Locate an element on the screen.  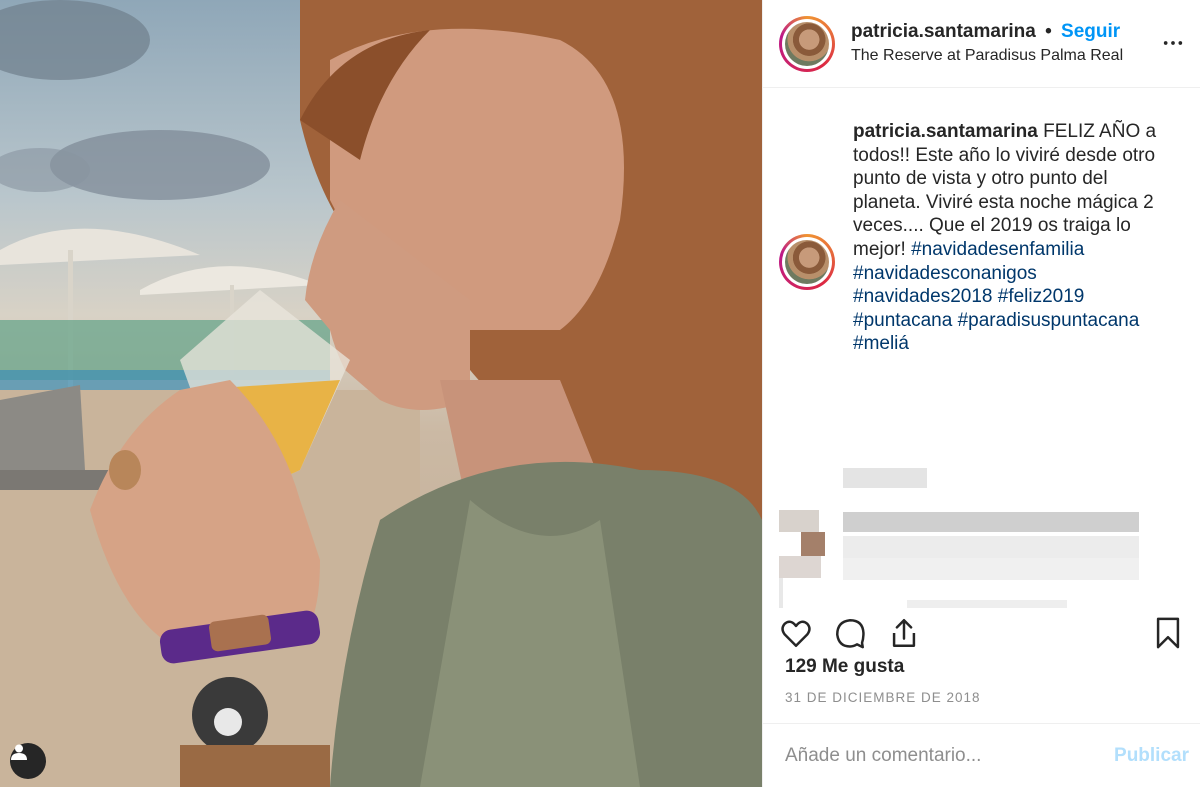
username-link: patricia.santamarina is located at coordinates (943, 31).